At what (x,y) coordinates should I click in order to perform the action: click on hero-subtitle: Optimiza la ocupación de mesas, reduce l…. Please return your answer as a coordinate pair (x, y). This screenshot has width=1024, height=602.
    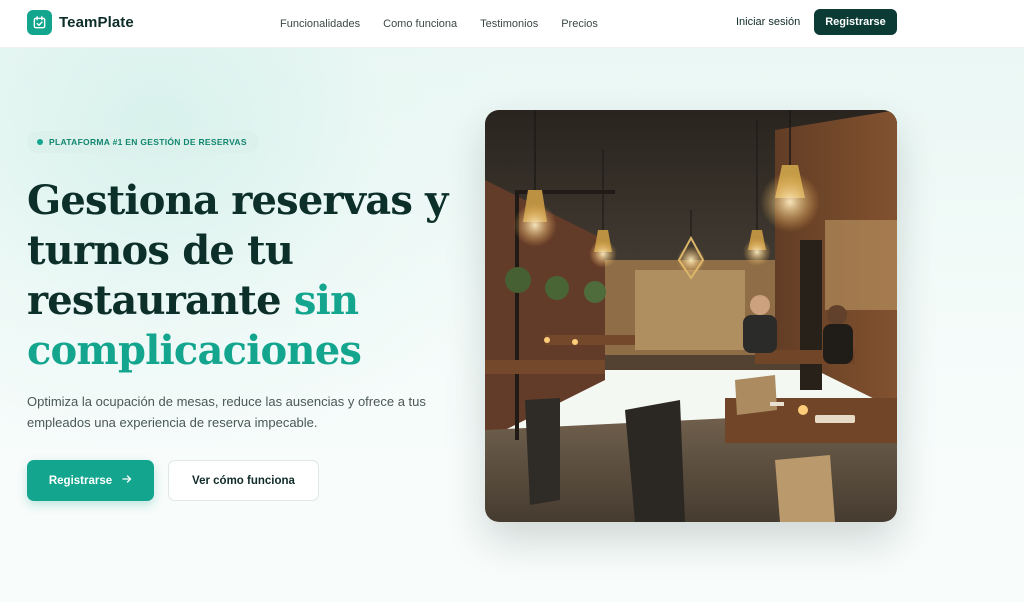
    Looking at the image, I should click on (226, 412).